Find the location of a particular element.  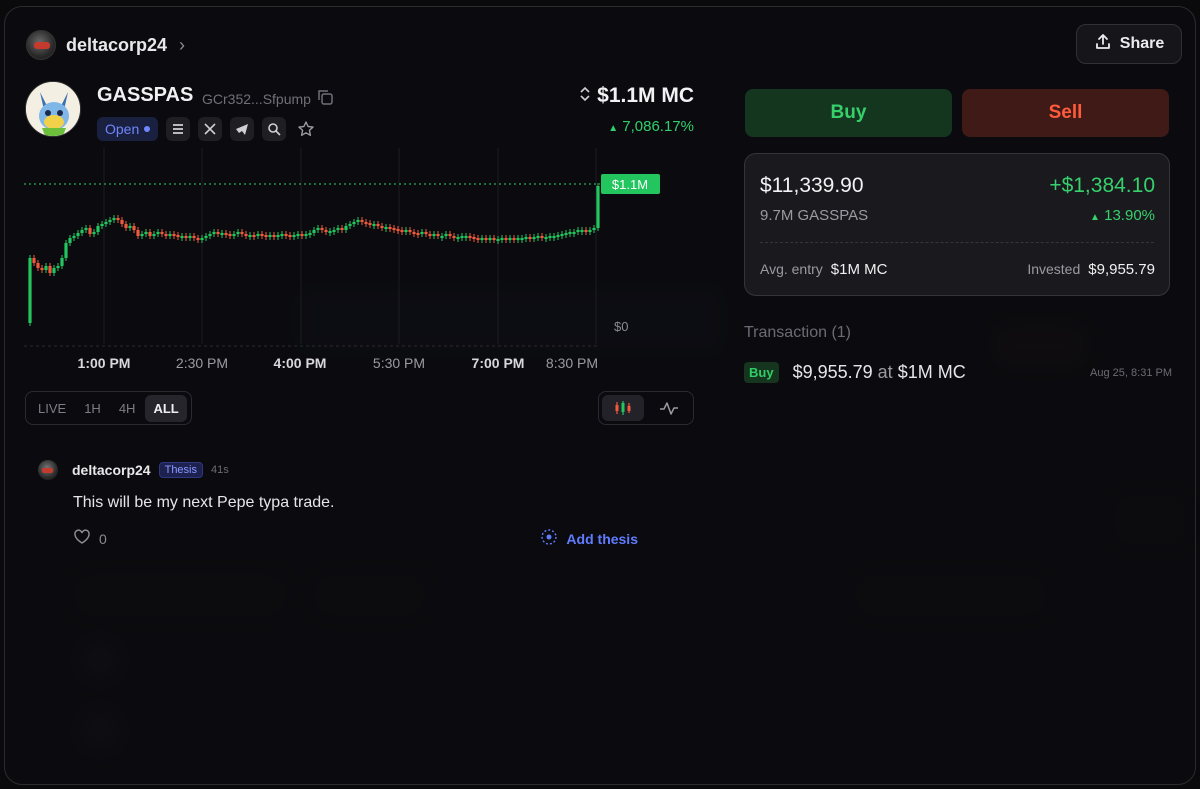

market-cap: $1.1M MC is located at coordinates (636, 96).